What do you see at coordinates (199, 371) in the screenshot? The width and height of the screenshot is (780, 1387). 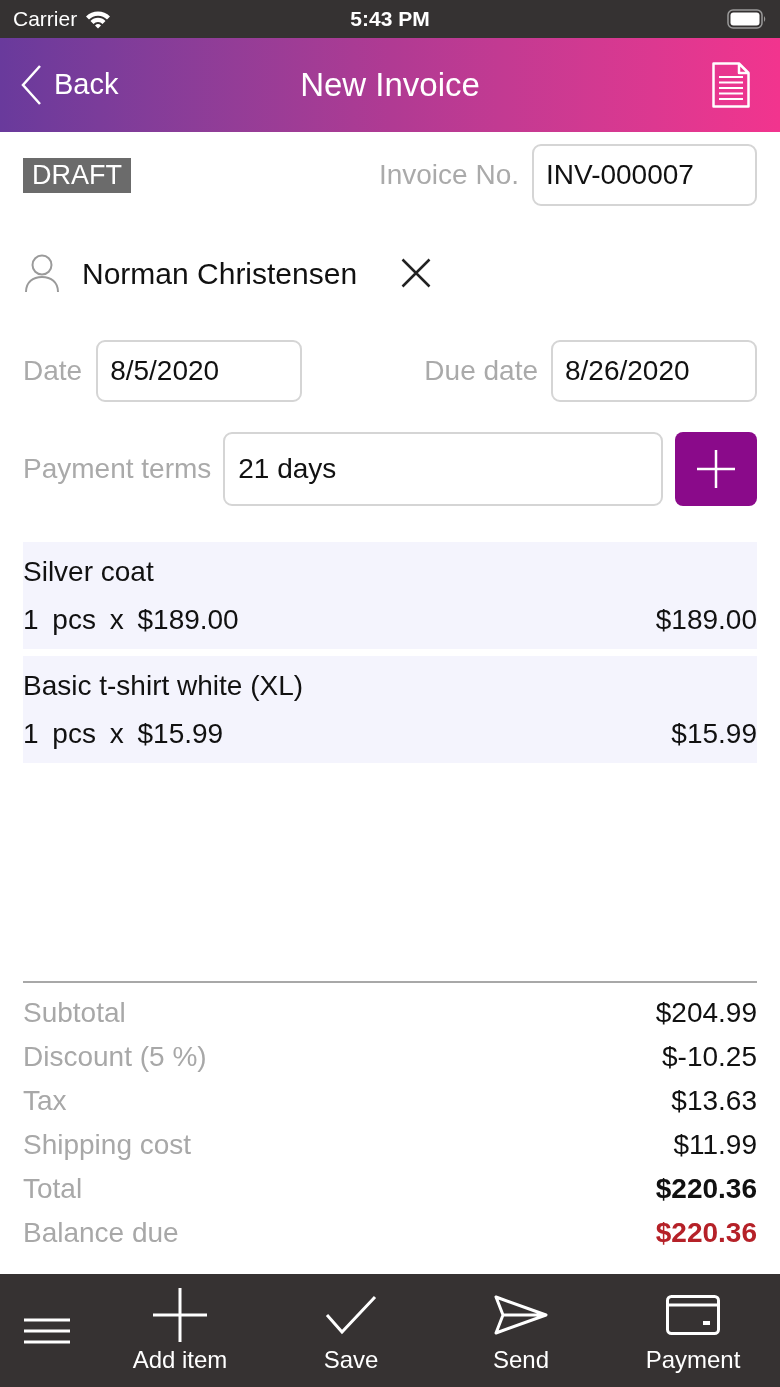 I see `date-field: 8/5/2020` at bounding box center [199, 371].